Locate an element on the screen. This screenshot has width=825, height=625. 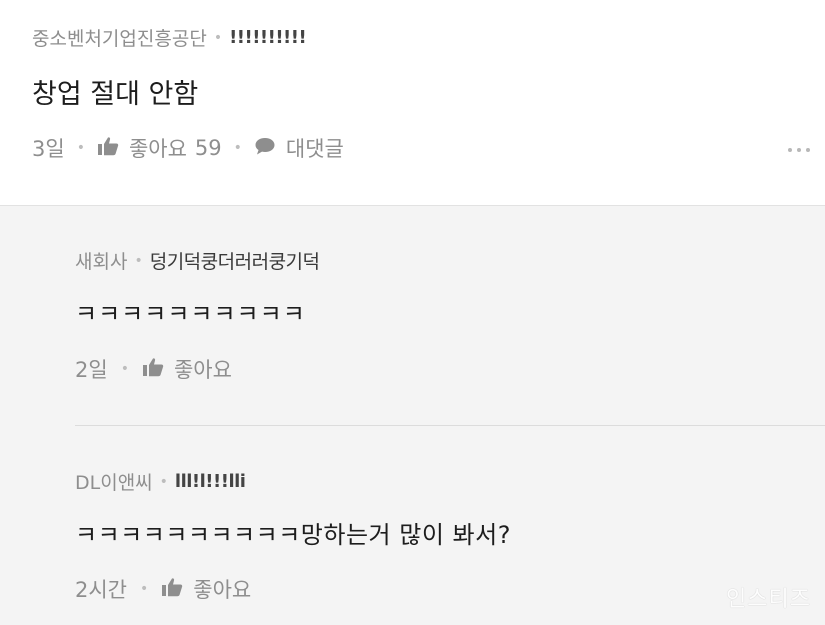
comment-time: 3일 is located at coordinates (48, 149).